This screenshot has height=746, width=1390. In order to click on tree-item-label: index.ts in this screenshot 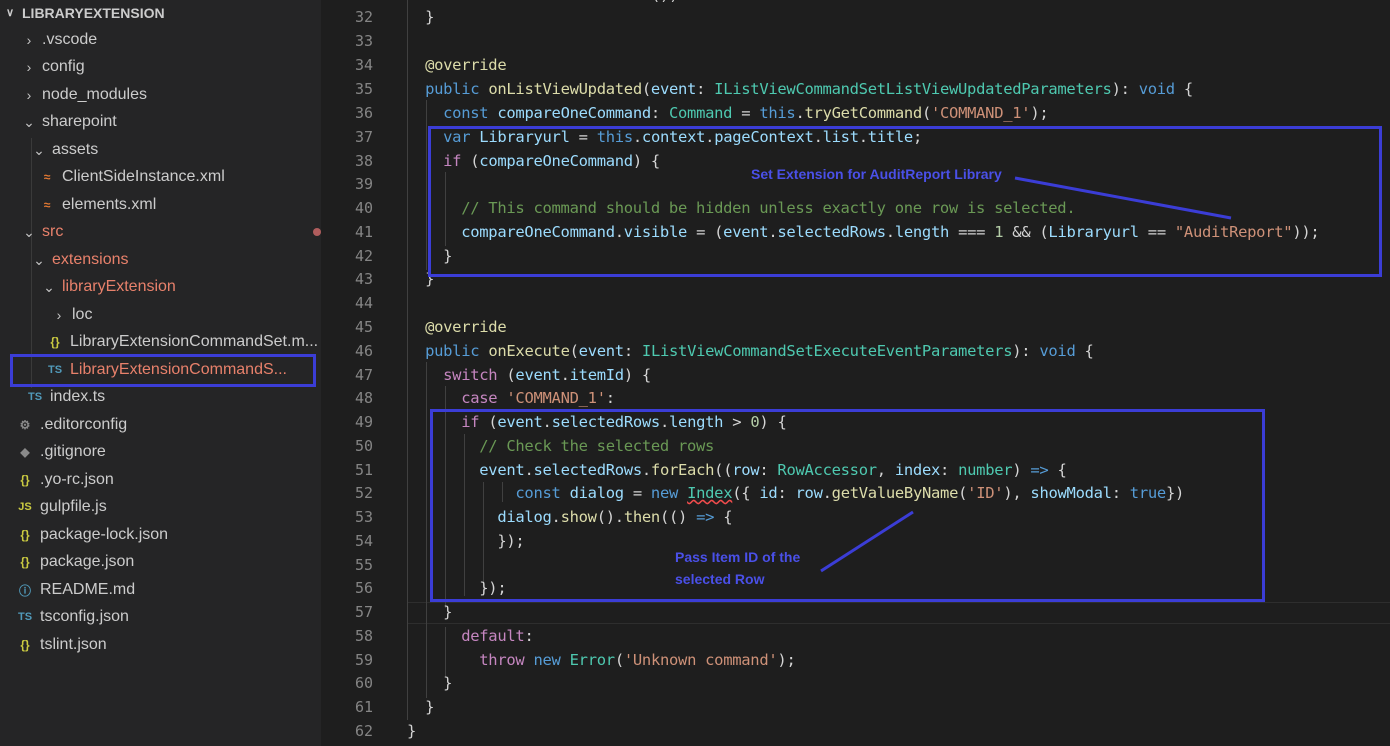, I will do `click(78, 396)`.